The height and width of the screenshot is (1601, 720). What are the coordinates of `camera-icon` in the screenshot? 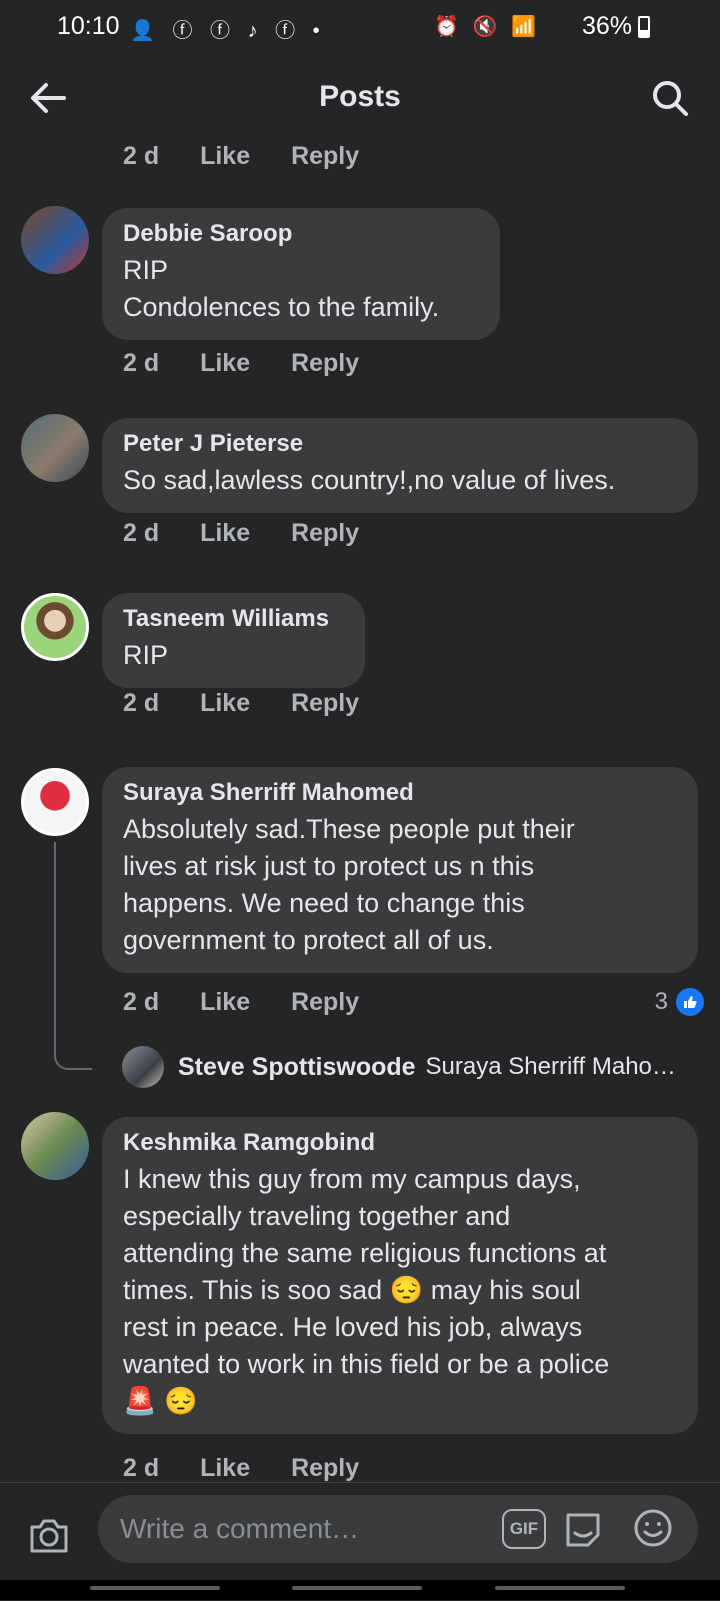 It's located at (49, 1535).